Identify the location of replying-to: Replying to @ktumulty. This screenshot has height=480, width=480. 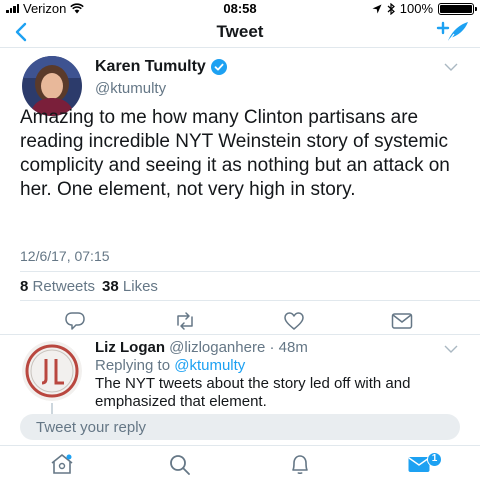
(170, 365).